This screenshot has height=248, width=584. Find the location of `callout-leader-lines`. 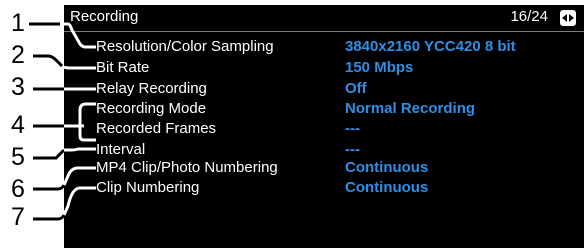

callout-leader-lines is located at coordinates (62, 121).